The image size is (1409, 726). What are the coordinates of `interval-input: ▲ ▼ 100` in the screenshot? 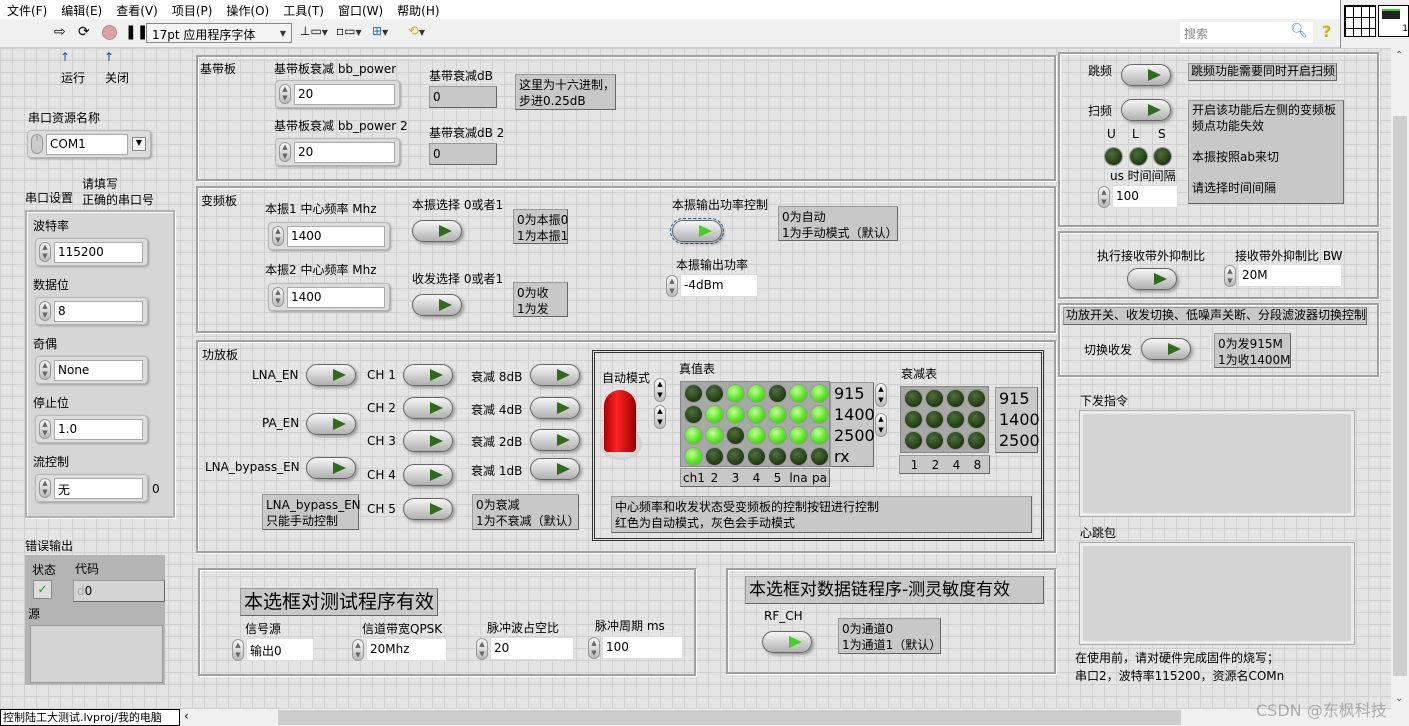 It's located at (1138, 197).